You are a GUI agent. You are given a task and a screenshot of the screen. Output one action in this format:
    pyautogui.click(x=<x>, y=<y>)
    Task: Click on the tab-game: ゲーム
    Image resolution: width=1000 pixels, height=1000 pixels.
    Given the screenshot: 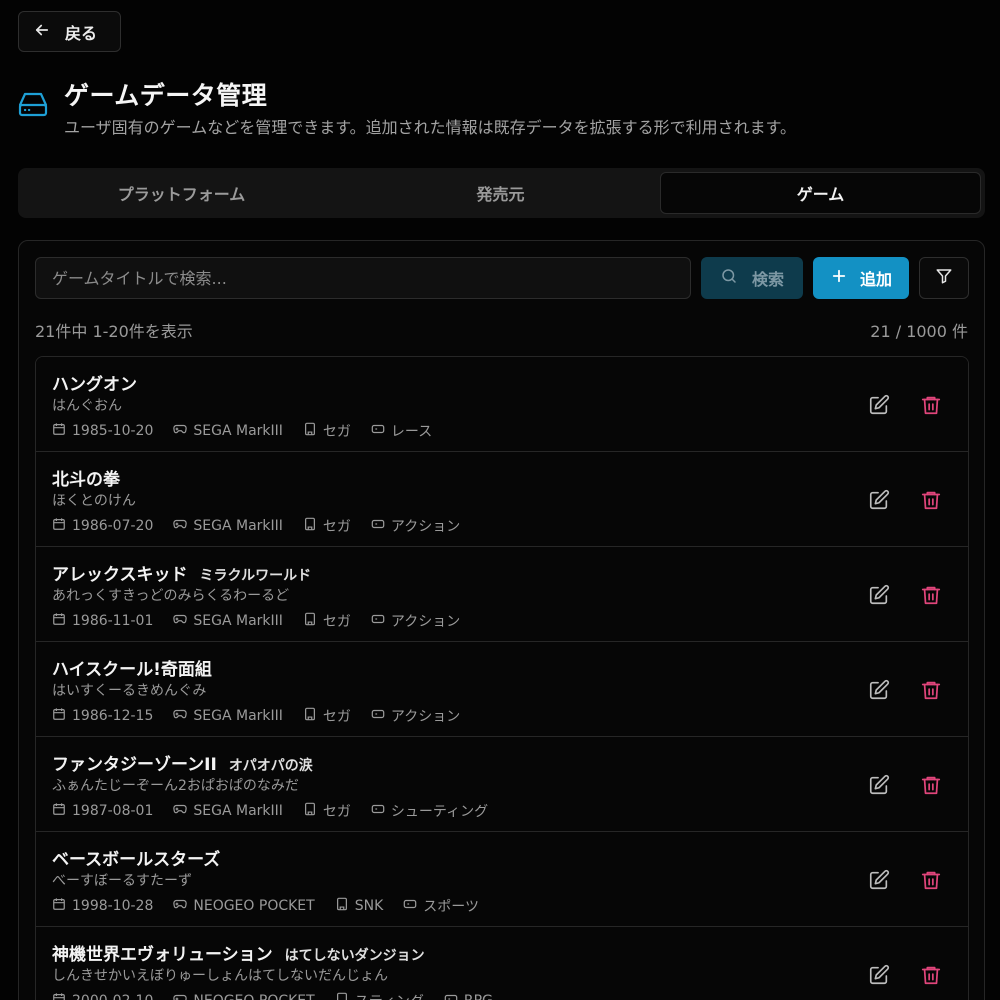 What is the action you would take?
    pyautogui.click(x=820, y=193)
    